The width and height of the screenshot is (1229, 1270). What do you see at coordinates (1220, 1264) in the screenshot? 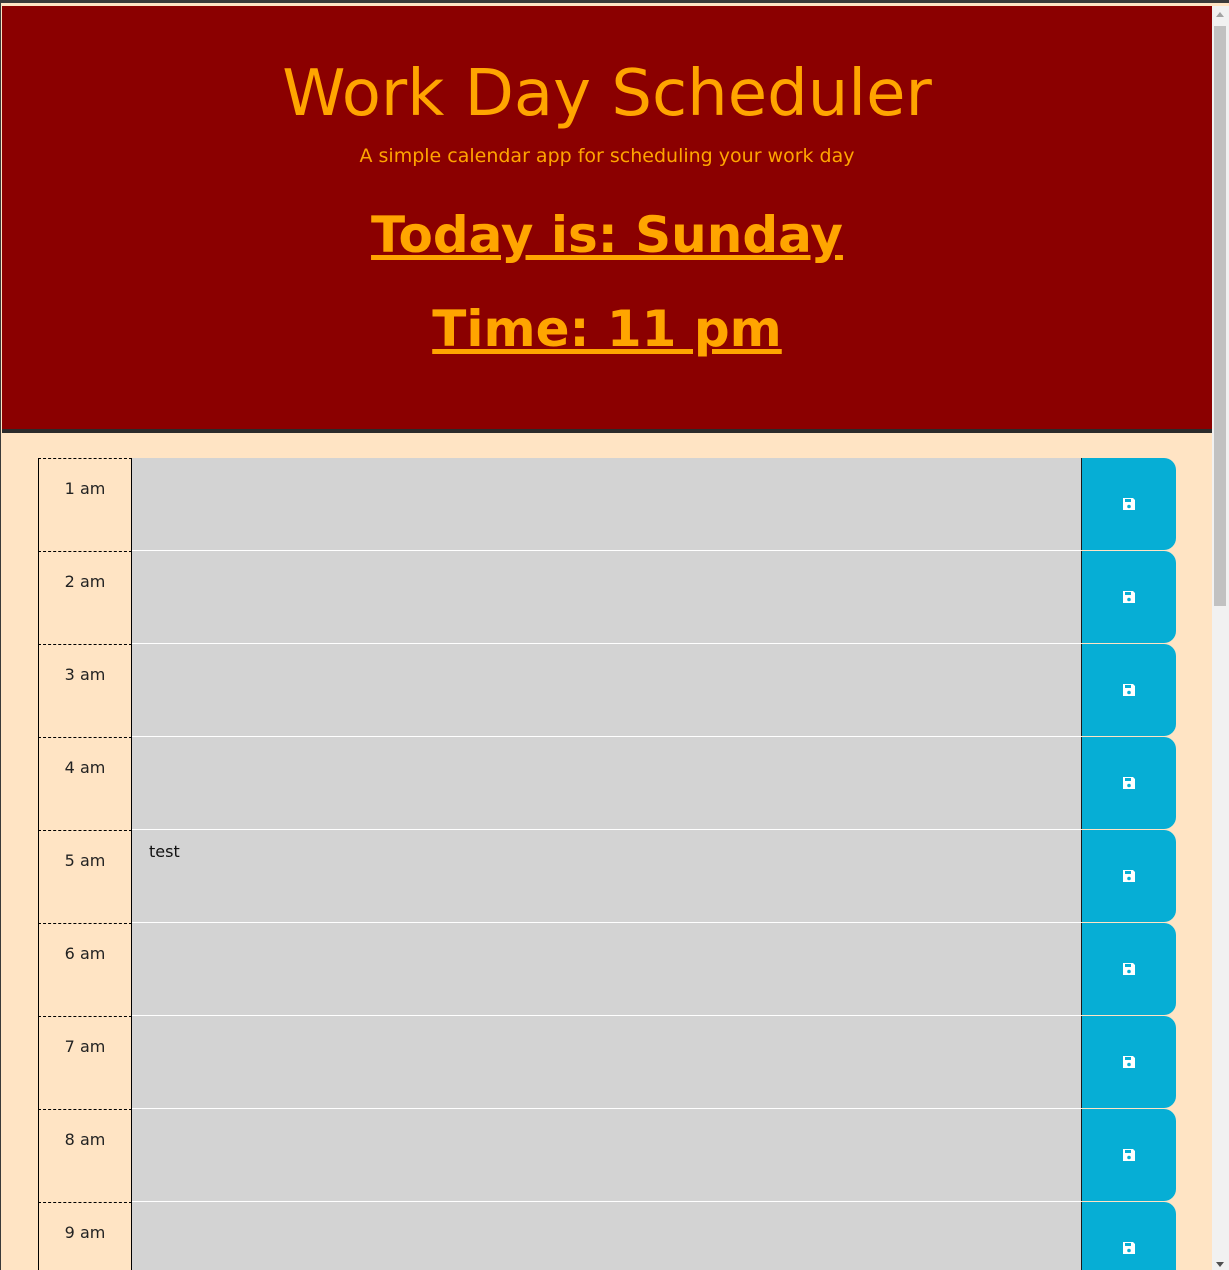
I see `scroll-down-arrow-icon` at bounding box center [1220, 1264].